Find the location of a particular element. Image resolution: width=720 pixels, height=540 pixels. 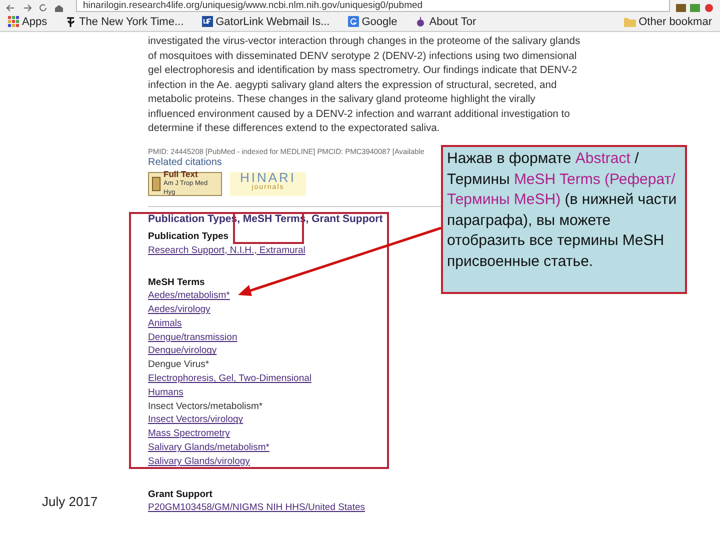

term-link: Mass Spectrometry is located at coordinates (189, 434).